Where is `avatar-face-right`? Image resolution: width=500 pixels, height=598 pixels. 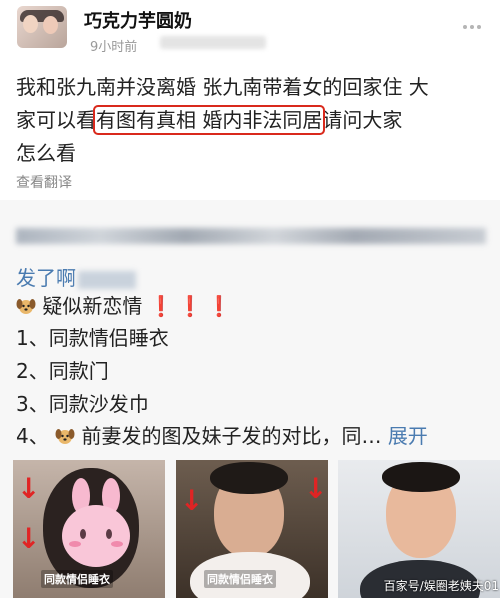 avatar-face-right is located at coordinates (50, 25).